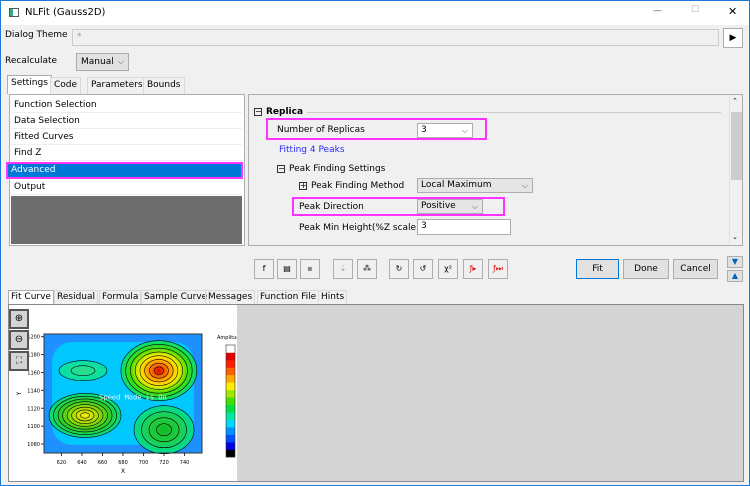  What do you see at coordinates (424, 130) in the screenshot?
I see `replicas-value: 3` at bounding box center [424, 130].